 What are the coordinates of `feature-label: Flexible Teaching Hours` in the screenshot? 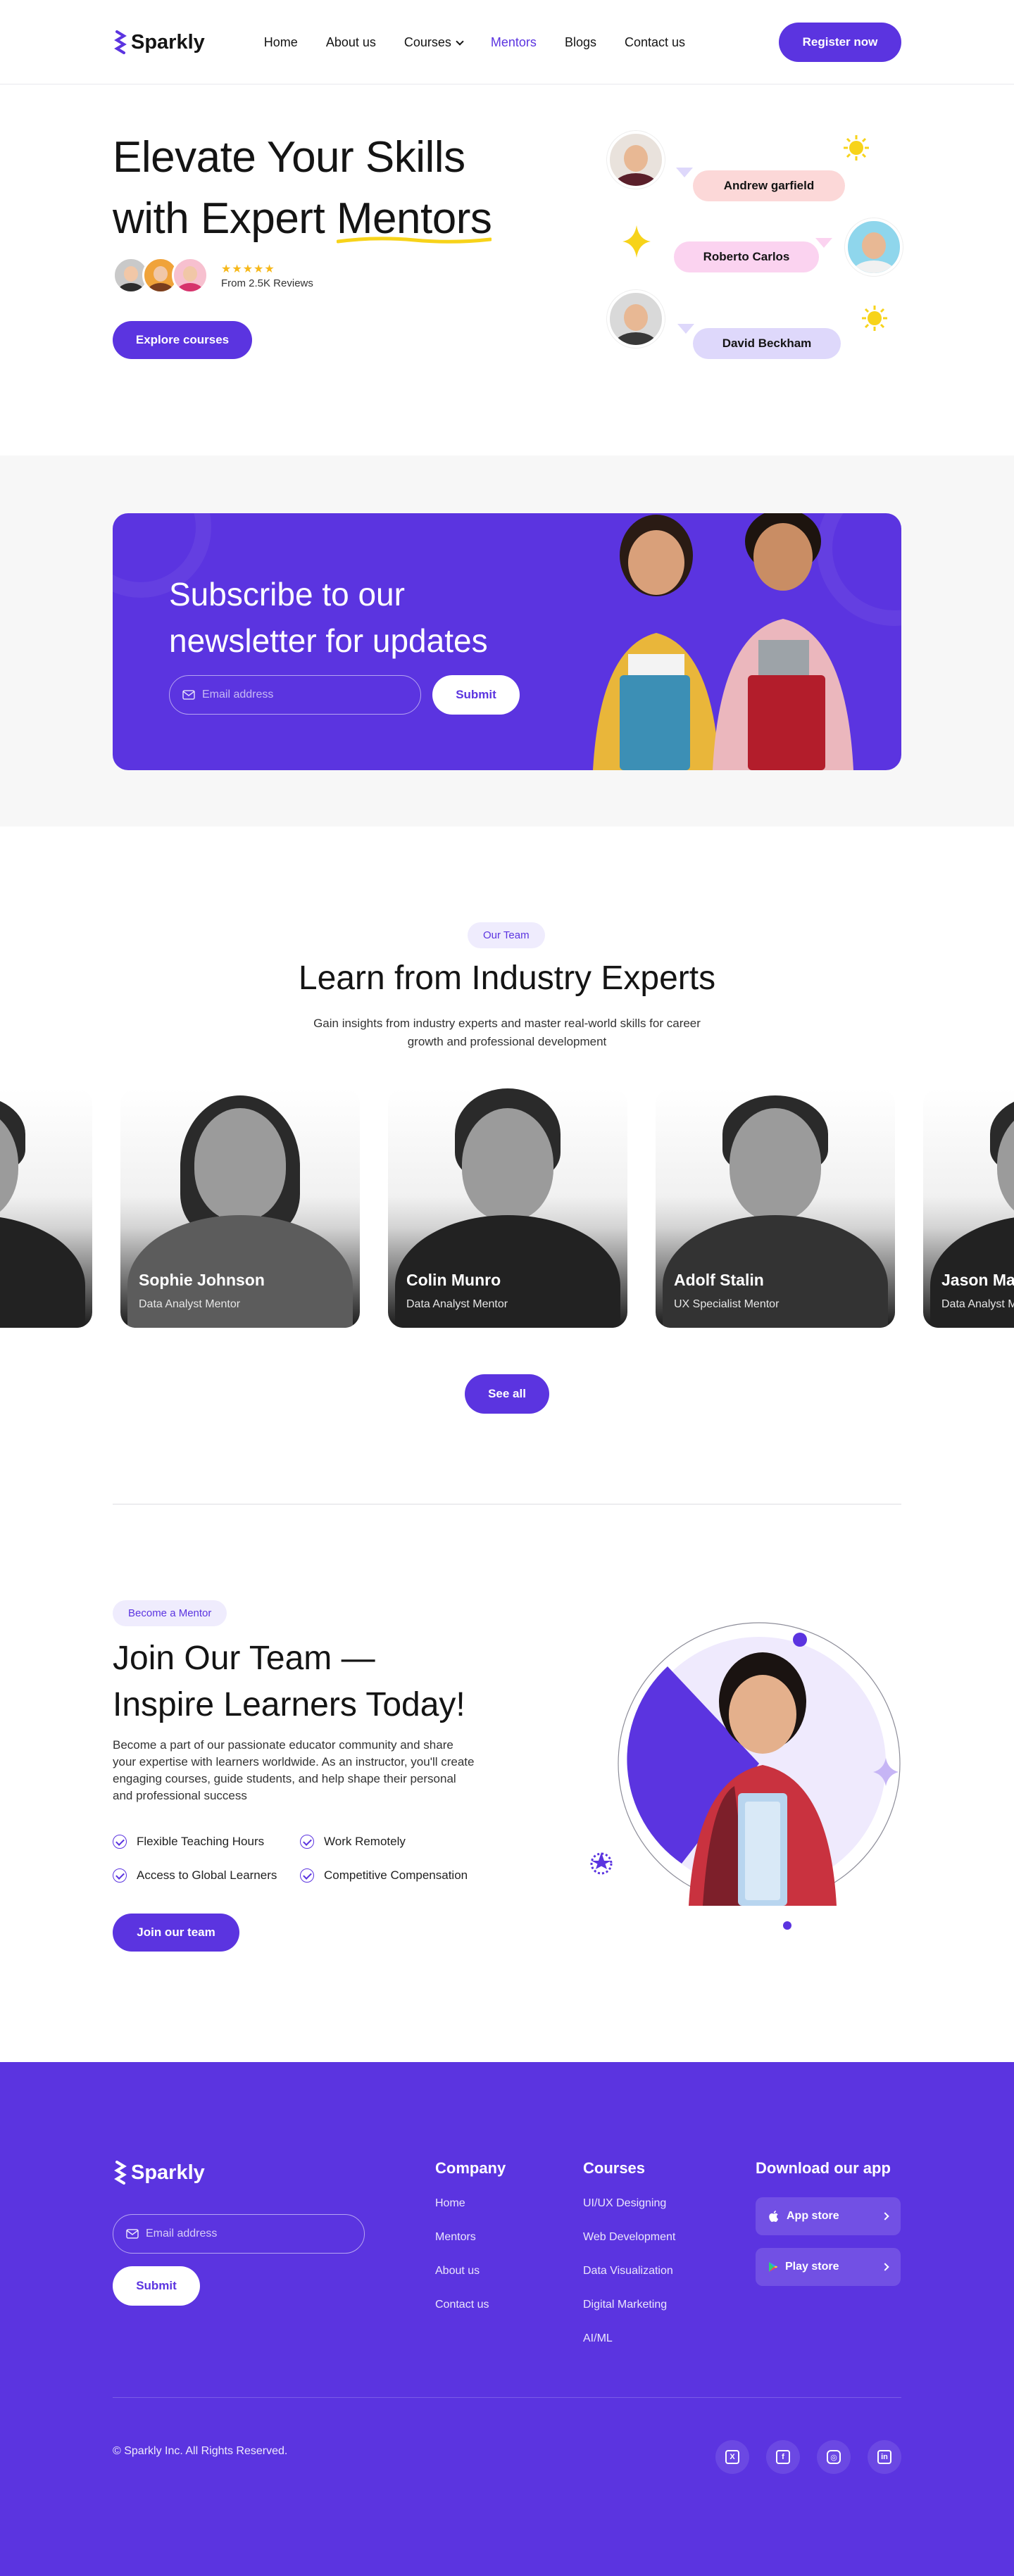 It's located at (201, 1842).